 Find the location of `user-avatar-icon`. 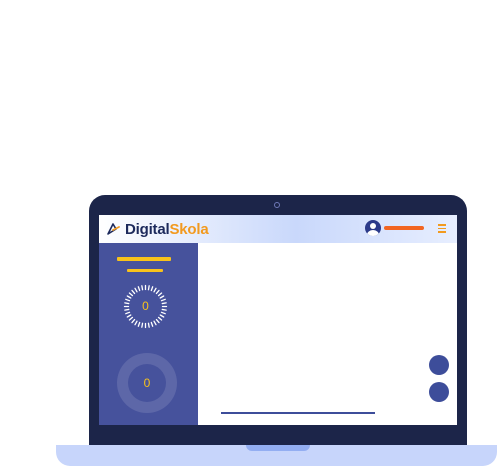

user-avatar-icon is located at coordinates (373, 228).